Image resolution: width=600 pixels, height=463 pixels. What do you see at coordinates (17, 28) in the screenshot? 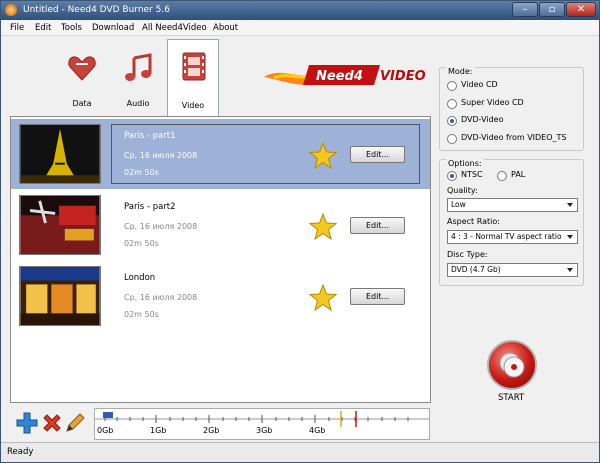
I see `menu-file: File` at bounding box center [17, 28].